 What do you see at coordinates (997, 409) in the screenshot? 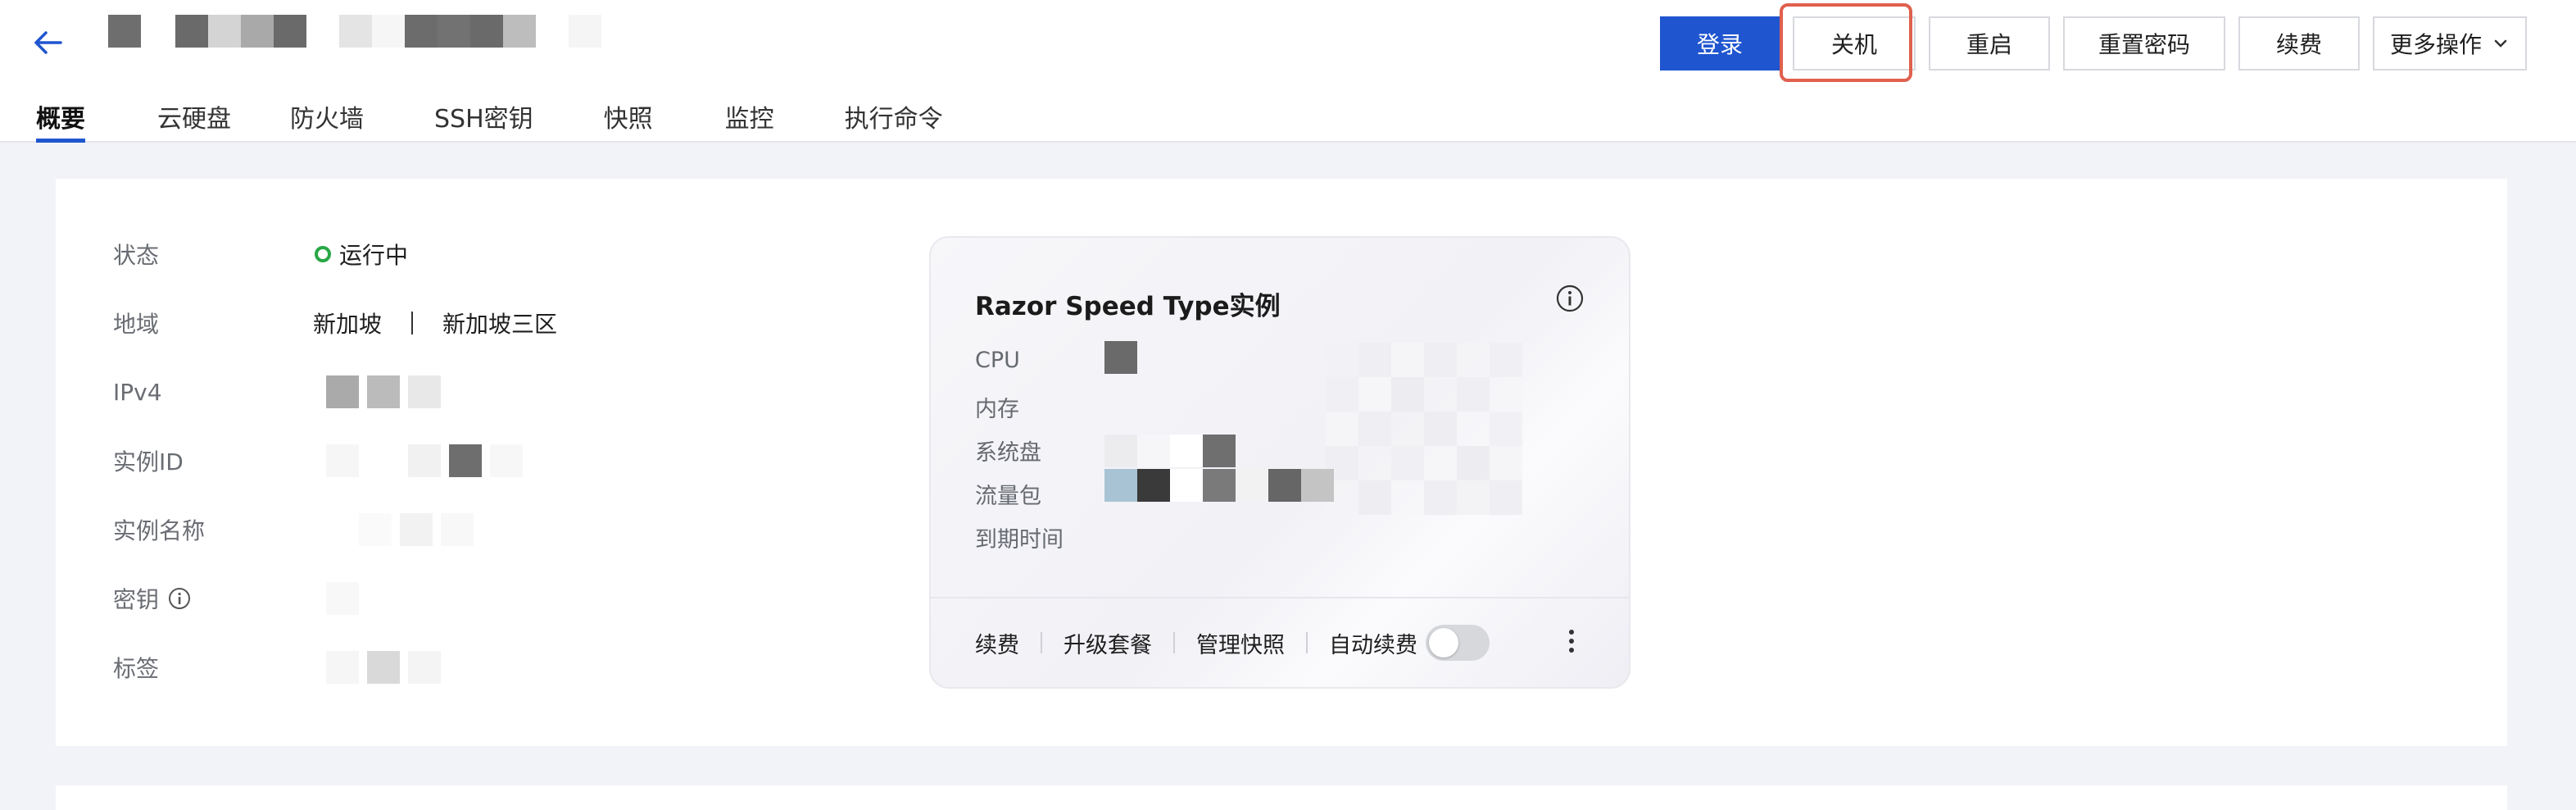
I see `spec-label-memory: 内存` at bounding box center [997, 409].